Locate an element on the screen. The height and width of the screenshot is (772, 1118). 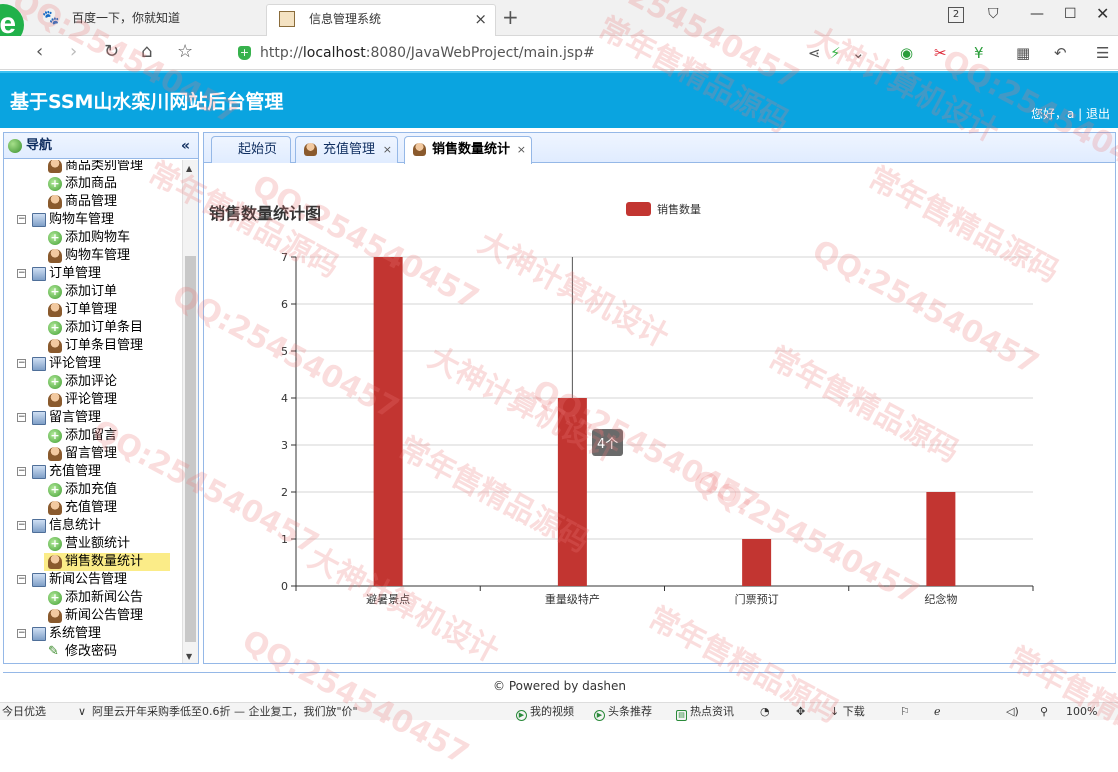
x-tick-label: 门票预订 is located at coordinates (757, 599).